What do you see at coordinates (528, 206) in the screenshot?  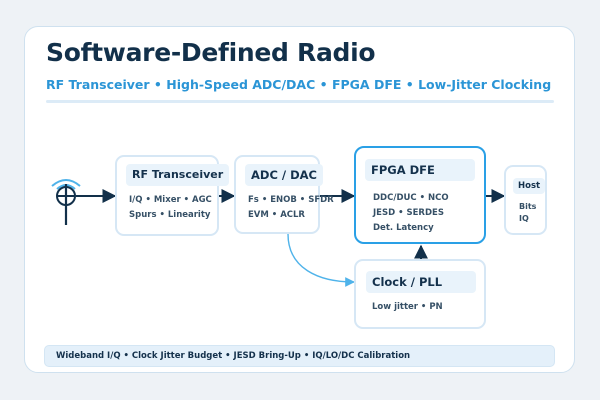 I see `host-detail-1: Bits` at bounding box center [528, 206].